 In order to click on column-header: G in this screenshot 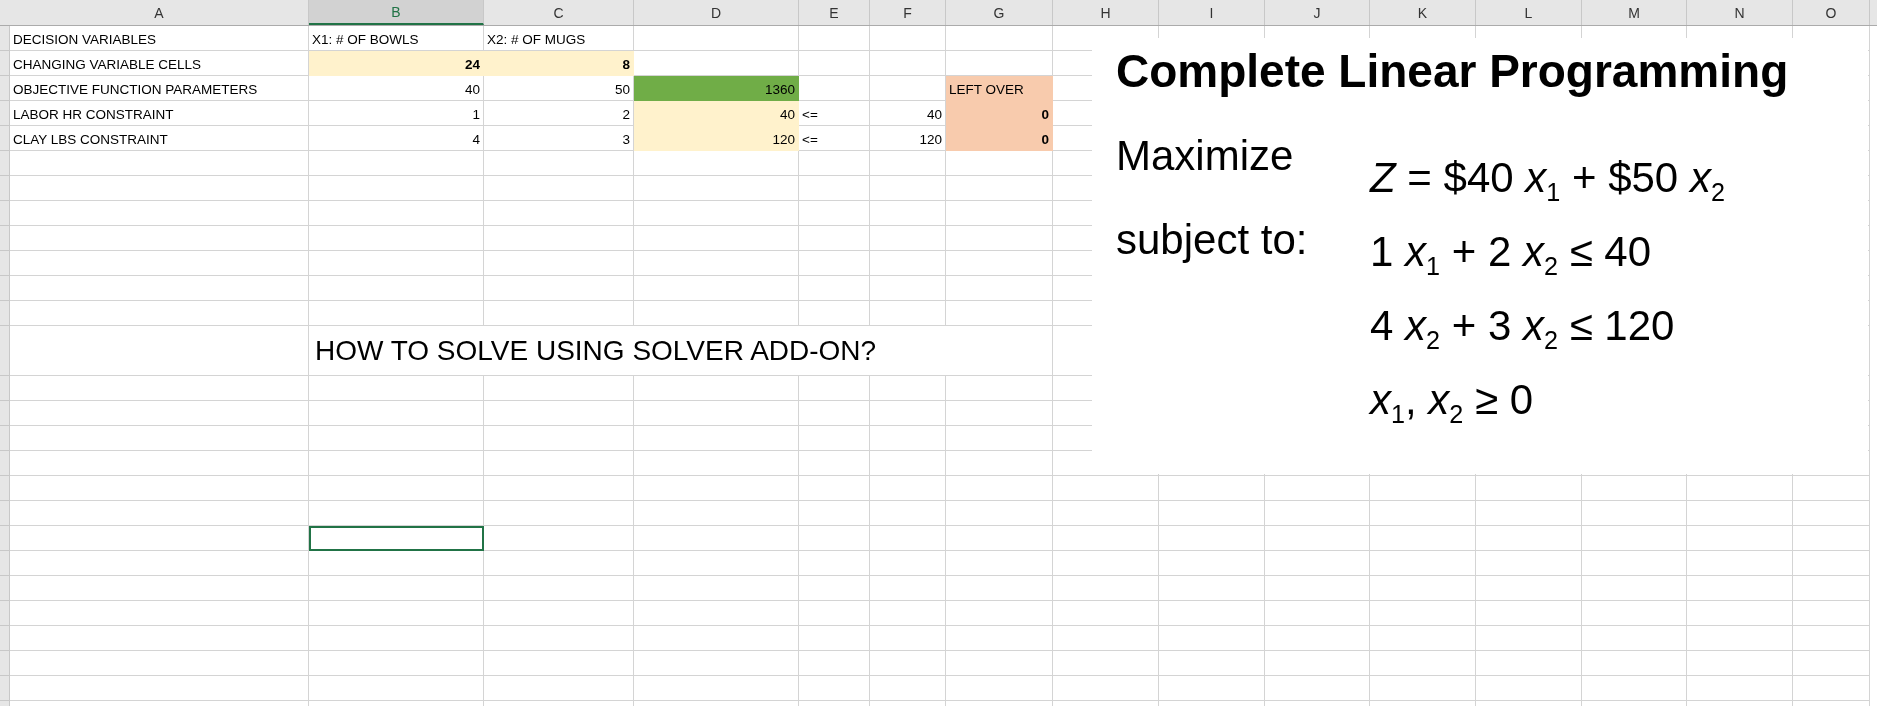, I will do `click(999, 12)`.